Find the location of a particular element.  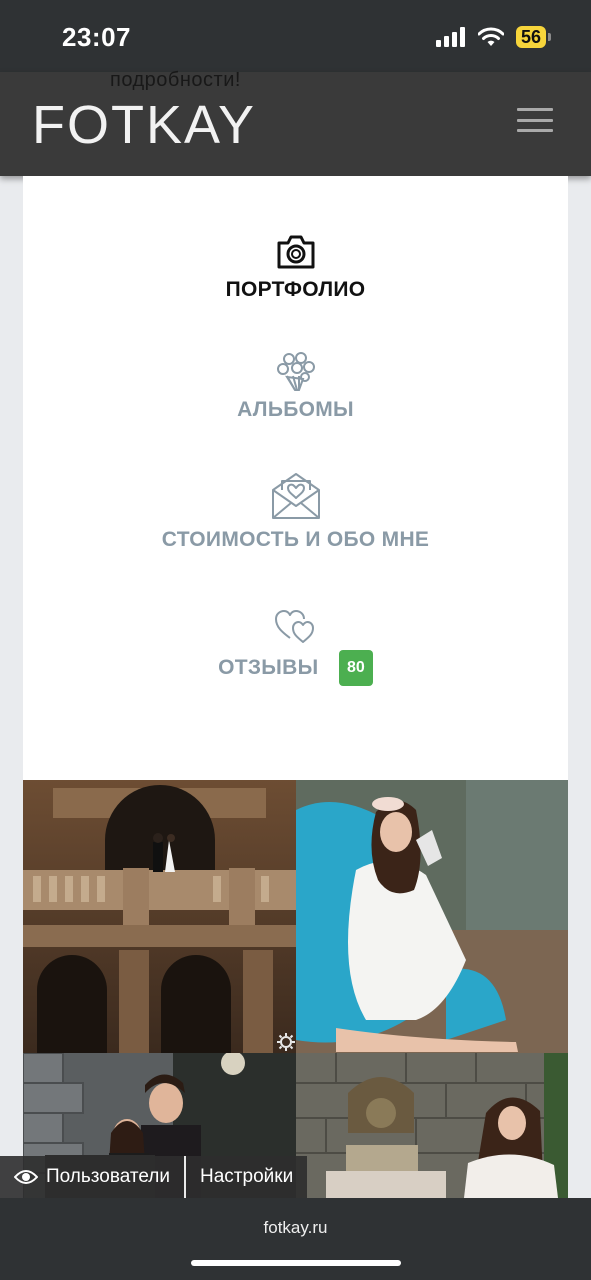

url-text: fotkay.ru is located at coordinates (295, 1228).